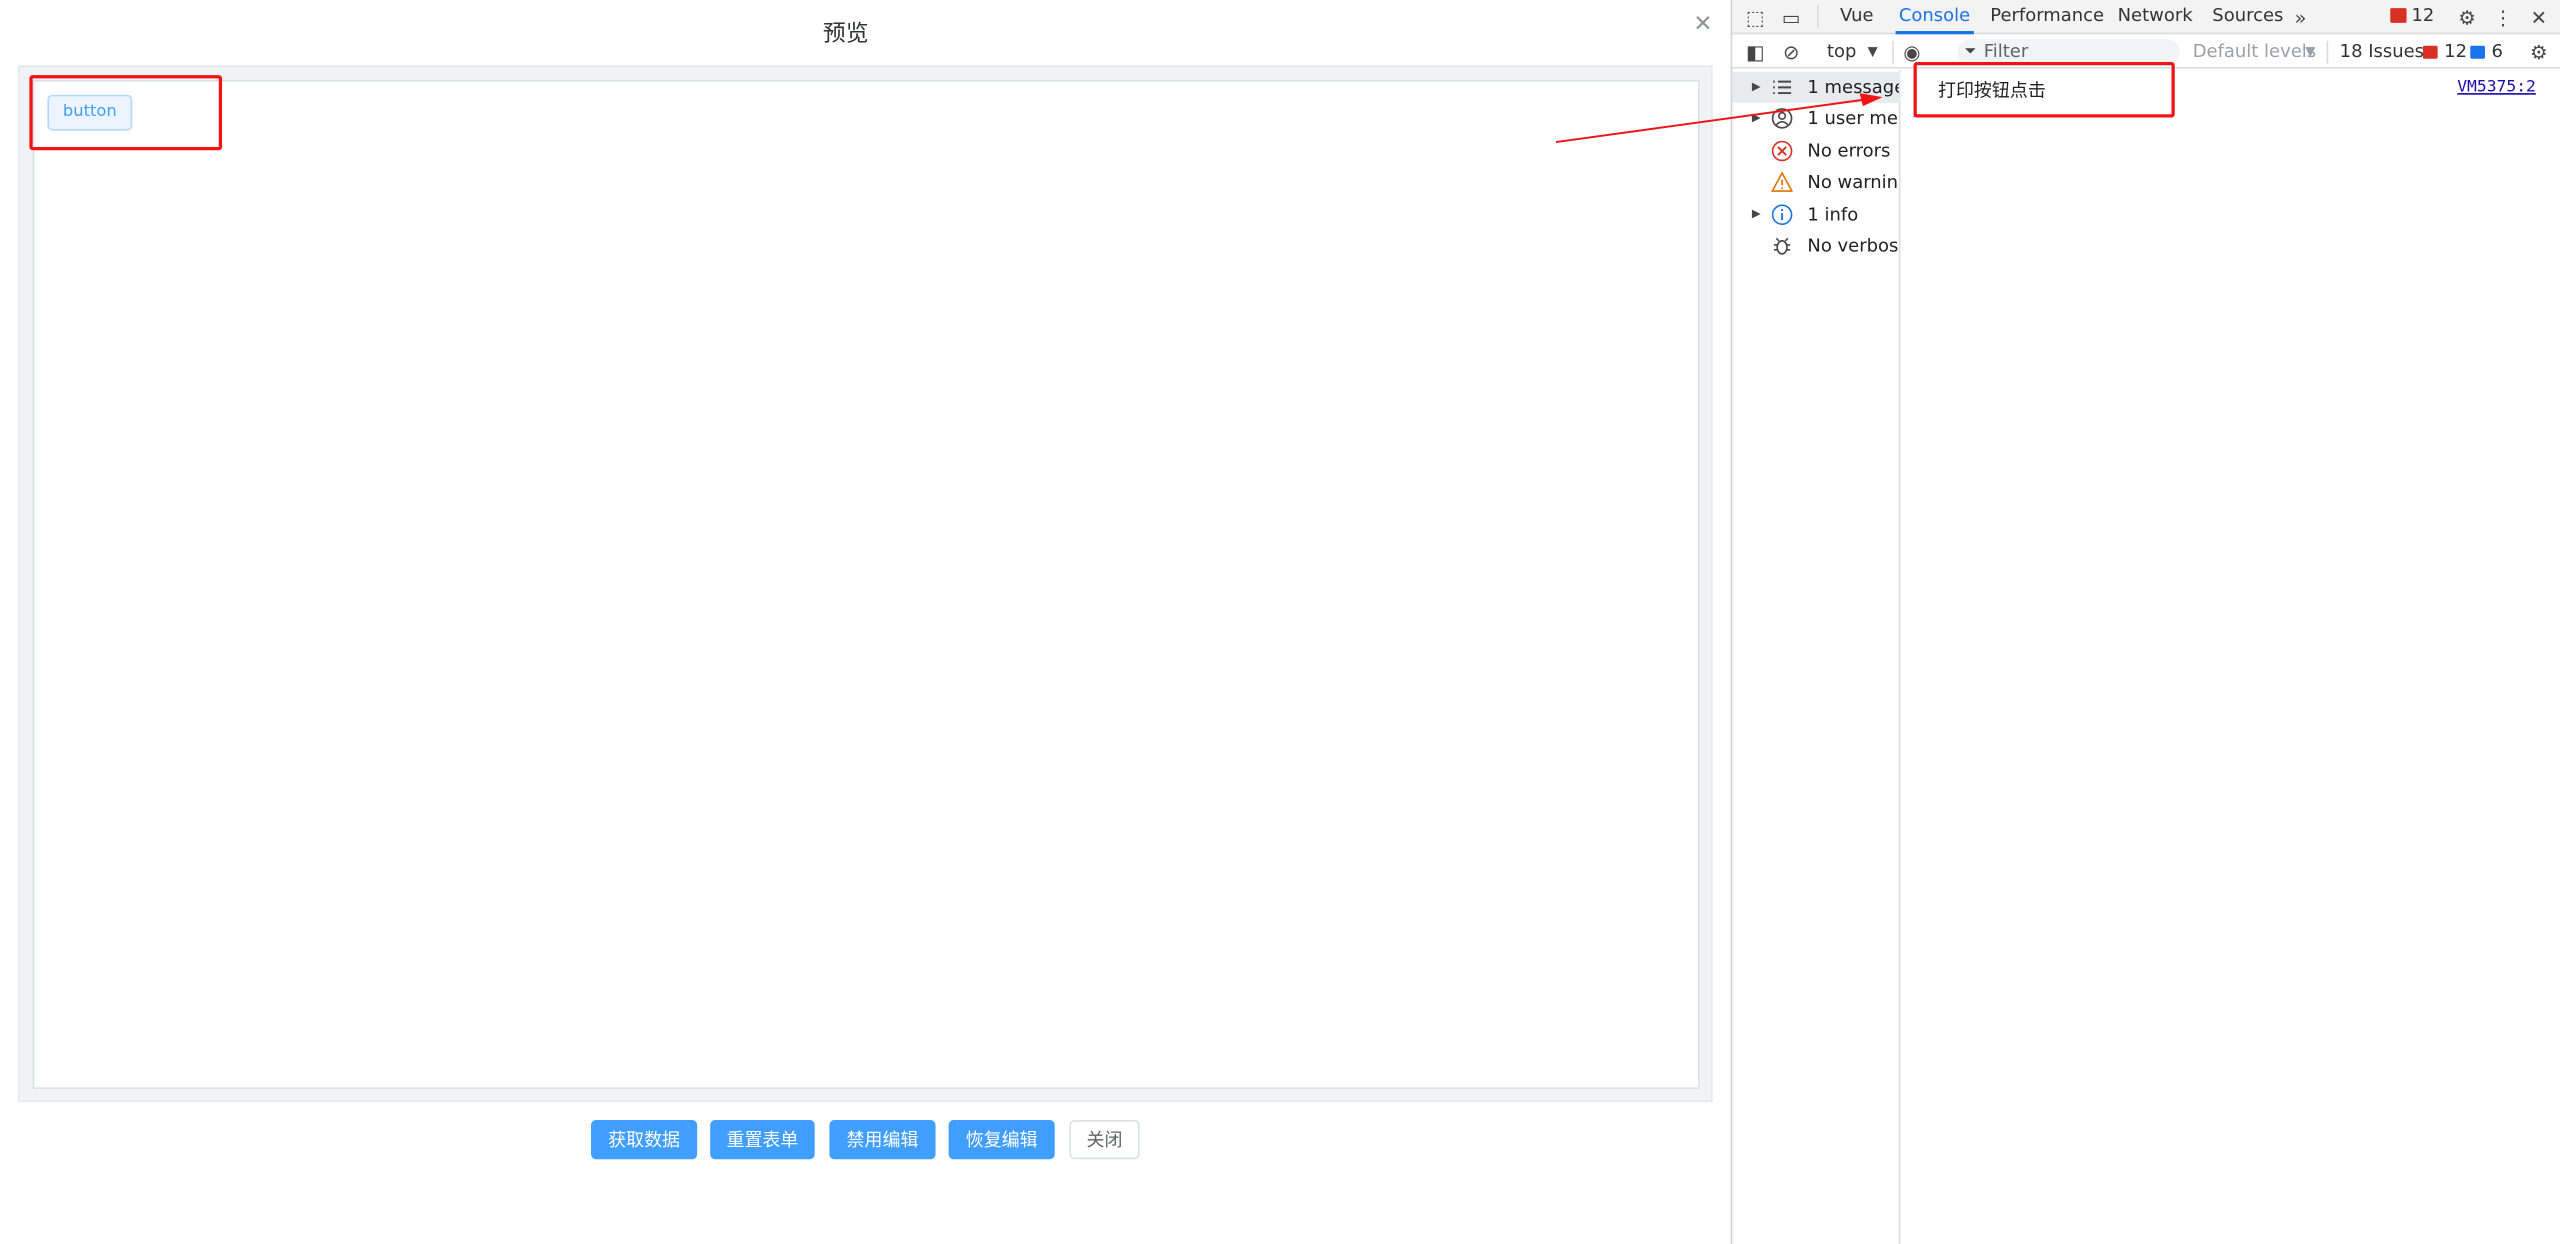  I want to click on sidebar-item-messages: ▶ 1 message, so click(1816, 87).